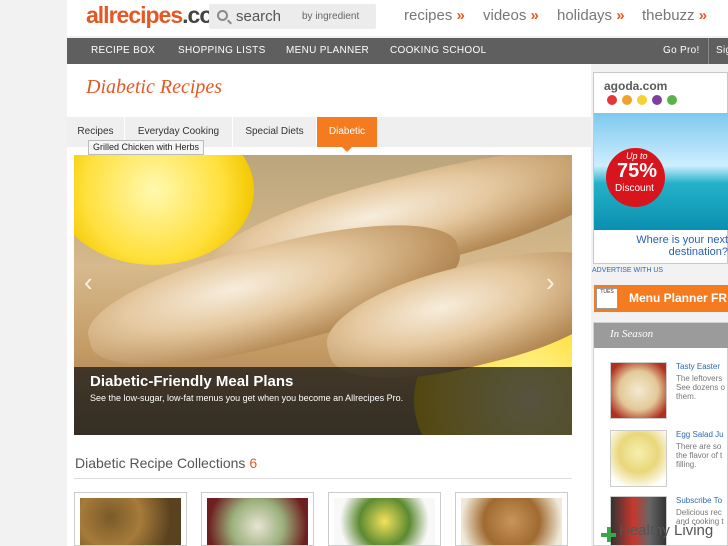  Describe the element at coordinates (505, 15) in the screenshot. I see `top-nav-label: videos` at that location.